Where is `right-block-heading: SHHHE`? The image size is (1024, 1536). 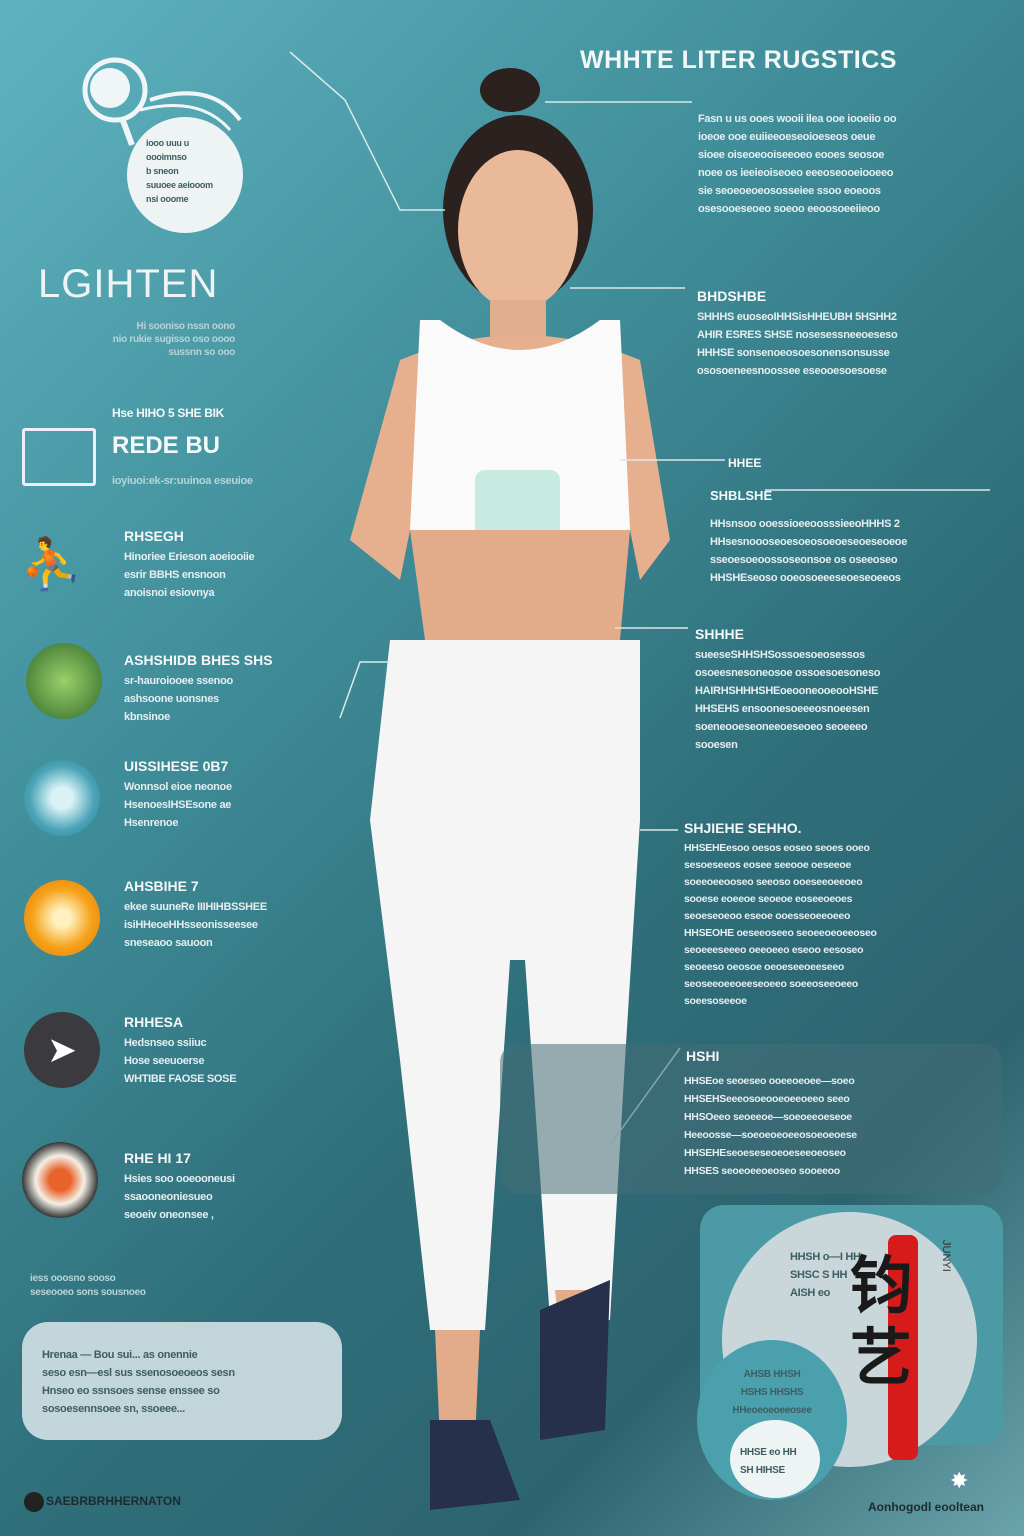 right-block-heading: SHHHE is located at coordinates (720, 634).